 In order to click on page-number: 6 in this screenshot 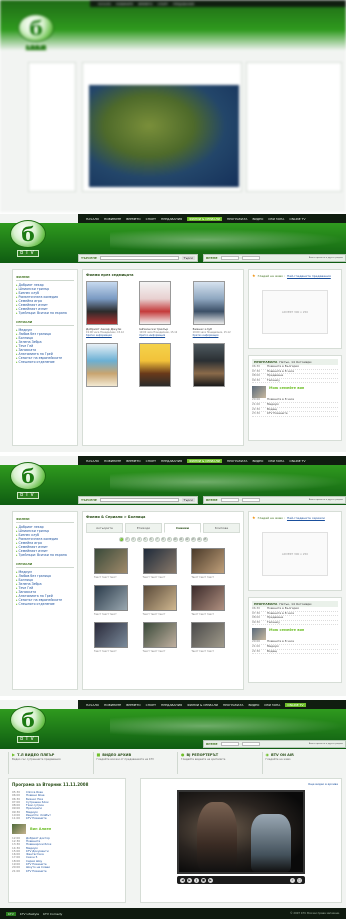, I will do `click(151, 539)`.